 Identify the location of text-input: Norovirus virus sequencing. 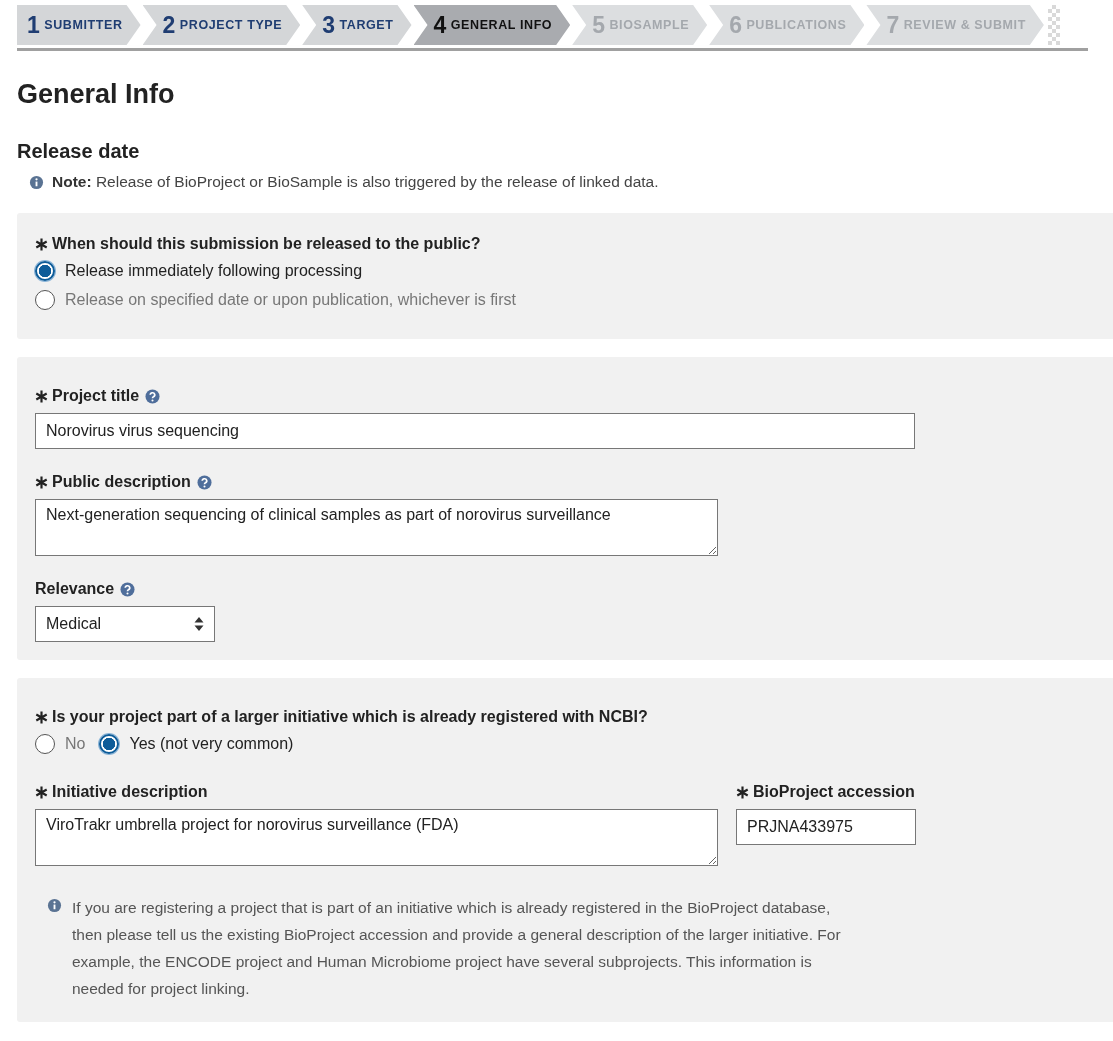
(475, 431).